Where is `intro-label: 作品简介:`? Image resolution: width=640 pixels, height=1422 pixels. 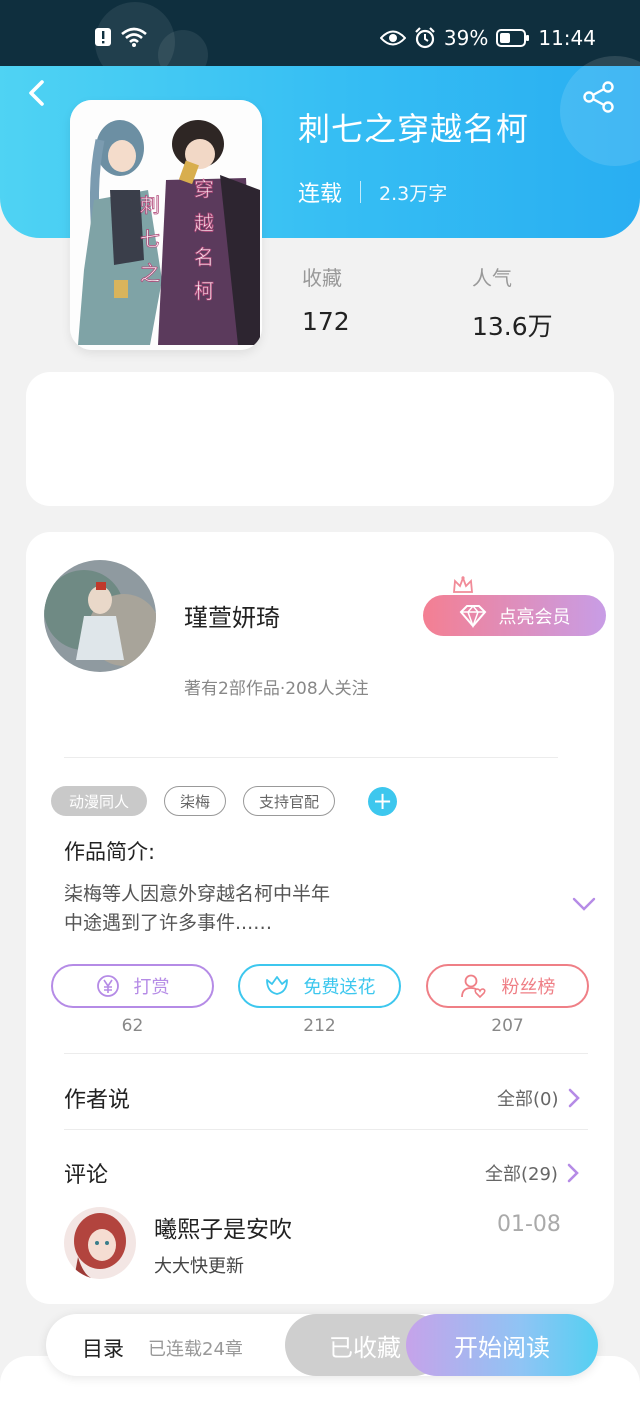
intro-label: 作品简介: is located at coordinates (110, 852).